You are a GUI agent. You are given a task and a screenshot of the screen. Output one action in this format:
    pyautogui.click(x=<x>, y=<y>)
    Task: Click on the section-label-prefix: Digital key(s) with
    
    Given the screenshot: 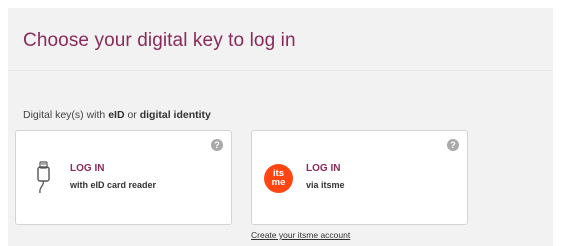 What is the action you would take?
    pyautogui.click(x=66, y=115)
    